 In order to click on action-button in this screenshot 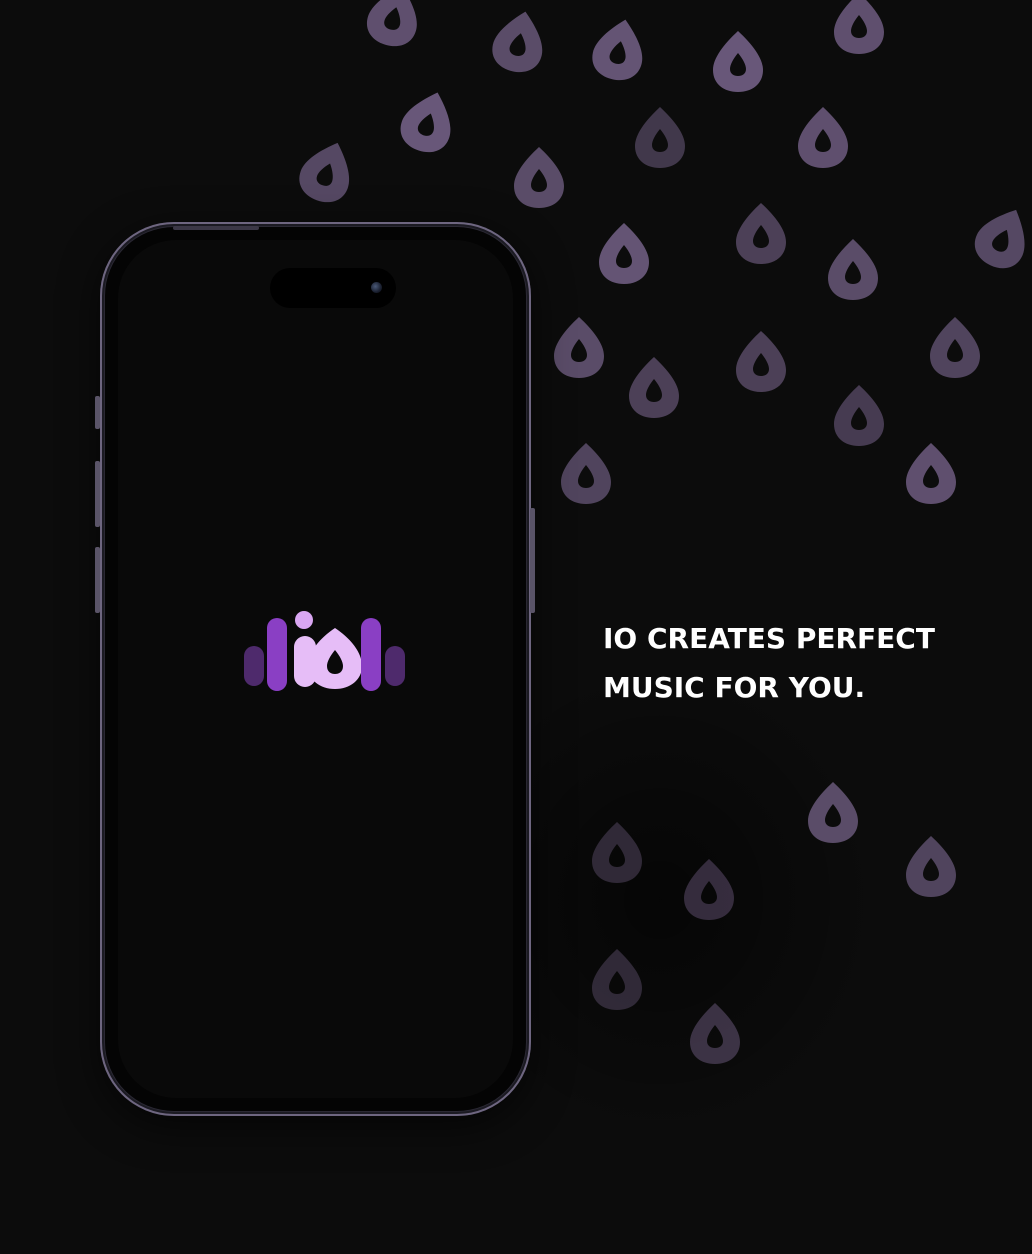, I will do `click(97, 412)`.